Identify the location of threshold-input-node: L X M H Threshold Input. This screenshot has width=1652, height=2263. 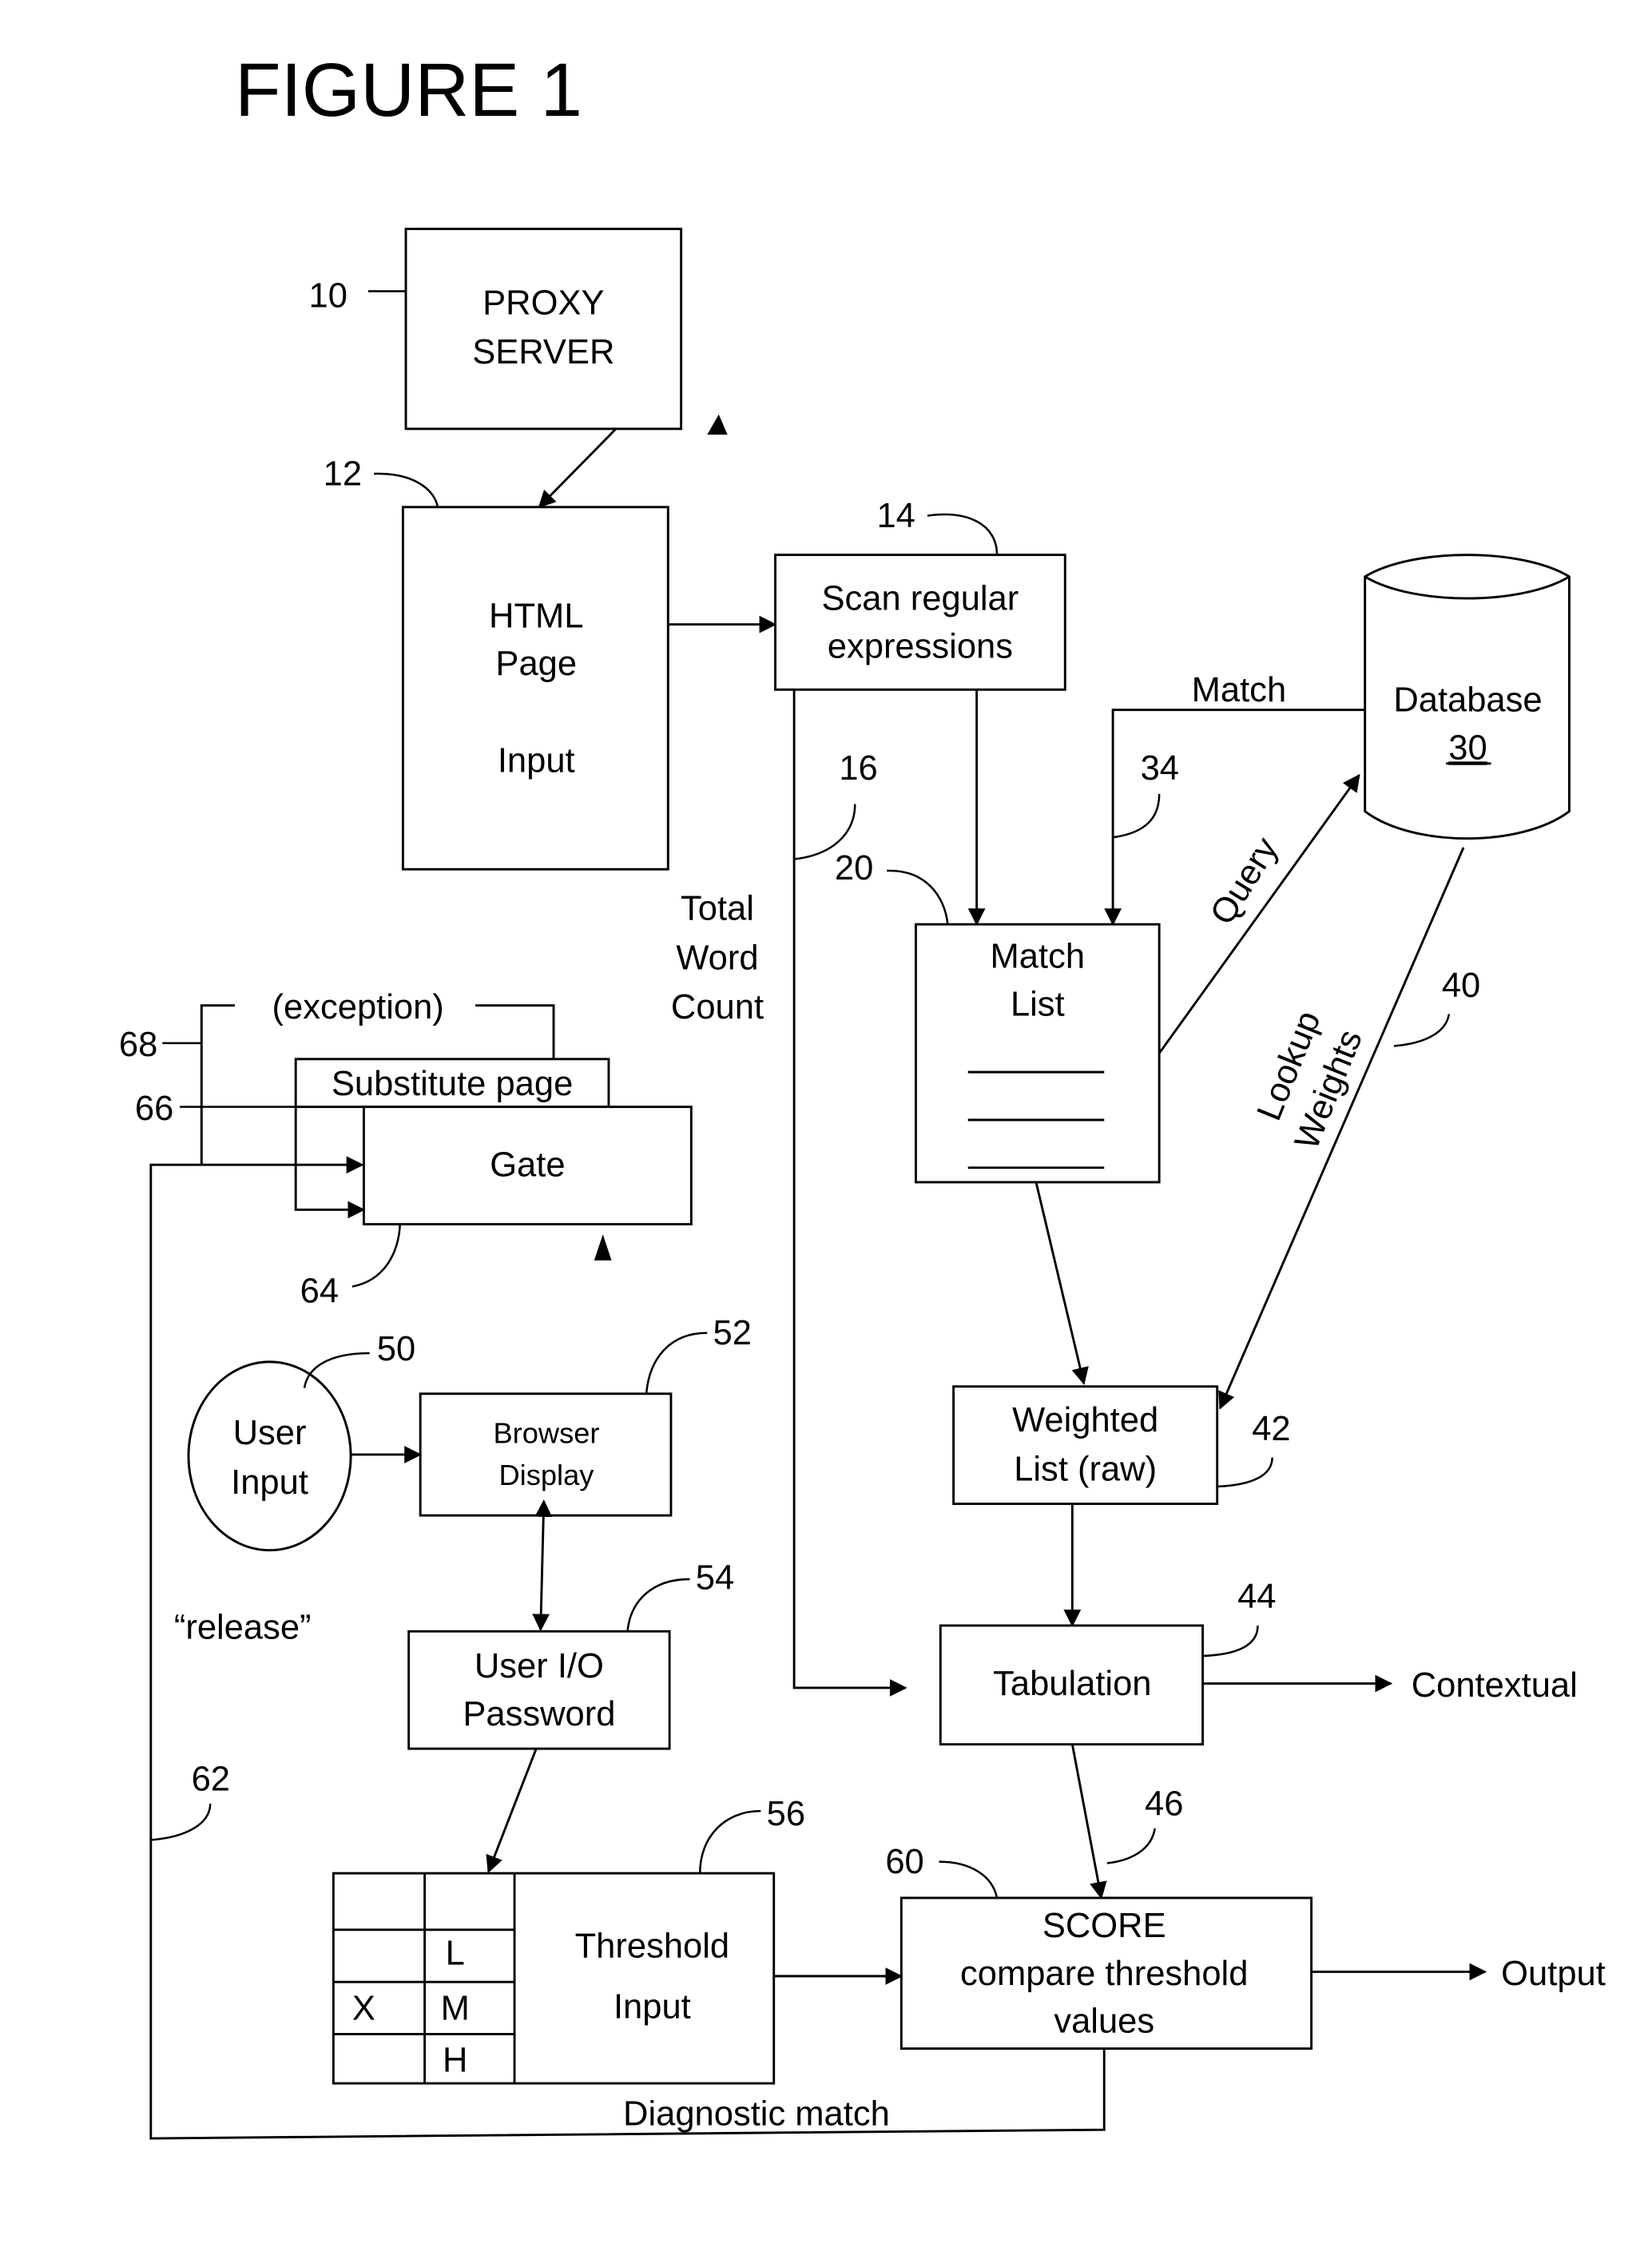
(554, 1978).